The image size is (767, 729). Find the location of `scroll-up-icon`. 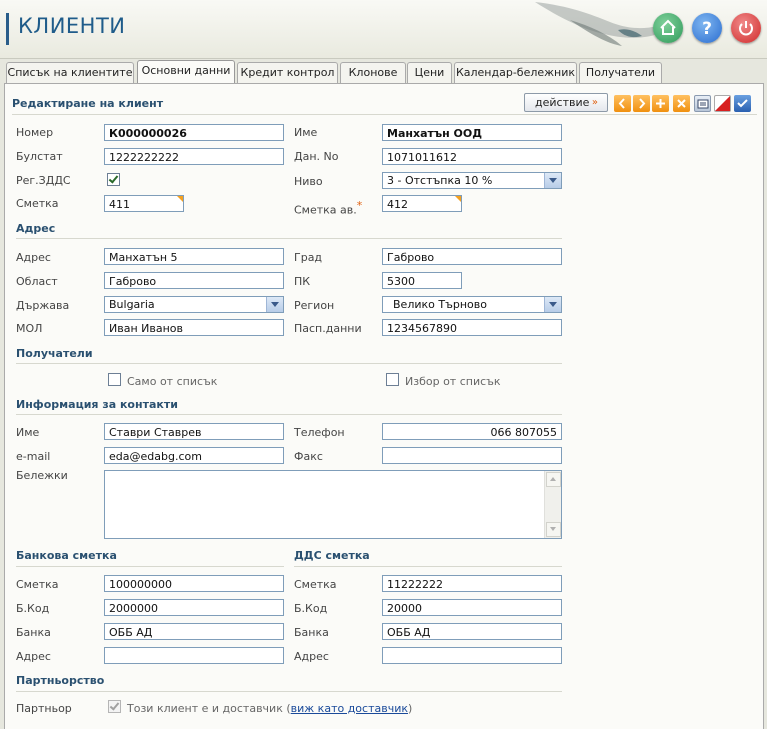

scroll-up-icon is located at coordinates (553, 479).